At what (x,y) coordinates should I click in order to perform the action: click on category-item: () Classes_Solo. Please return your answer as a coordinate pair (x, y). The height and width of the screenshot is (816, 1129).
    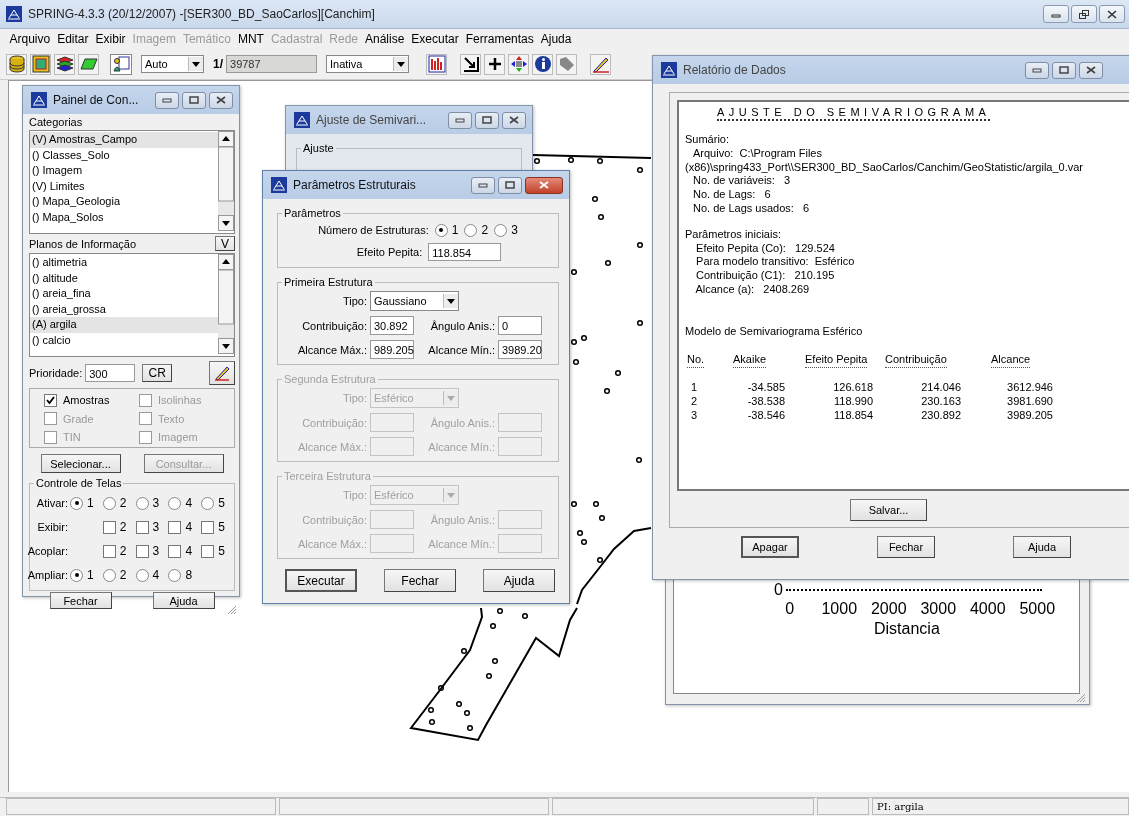
    Looking at the image, I should click on (124, 155).